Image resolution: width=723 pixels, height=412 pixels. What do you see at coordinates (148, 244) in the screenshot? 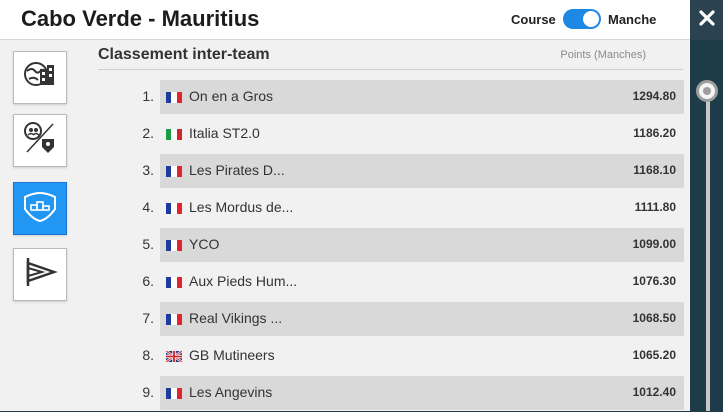
I see `rank-number: 5.` at bounding box center [148, 244].